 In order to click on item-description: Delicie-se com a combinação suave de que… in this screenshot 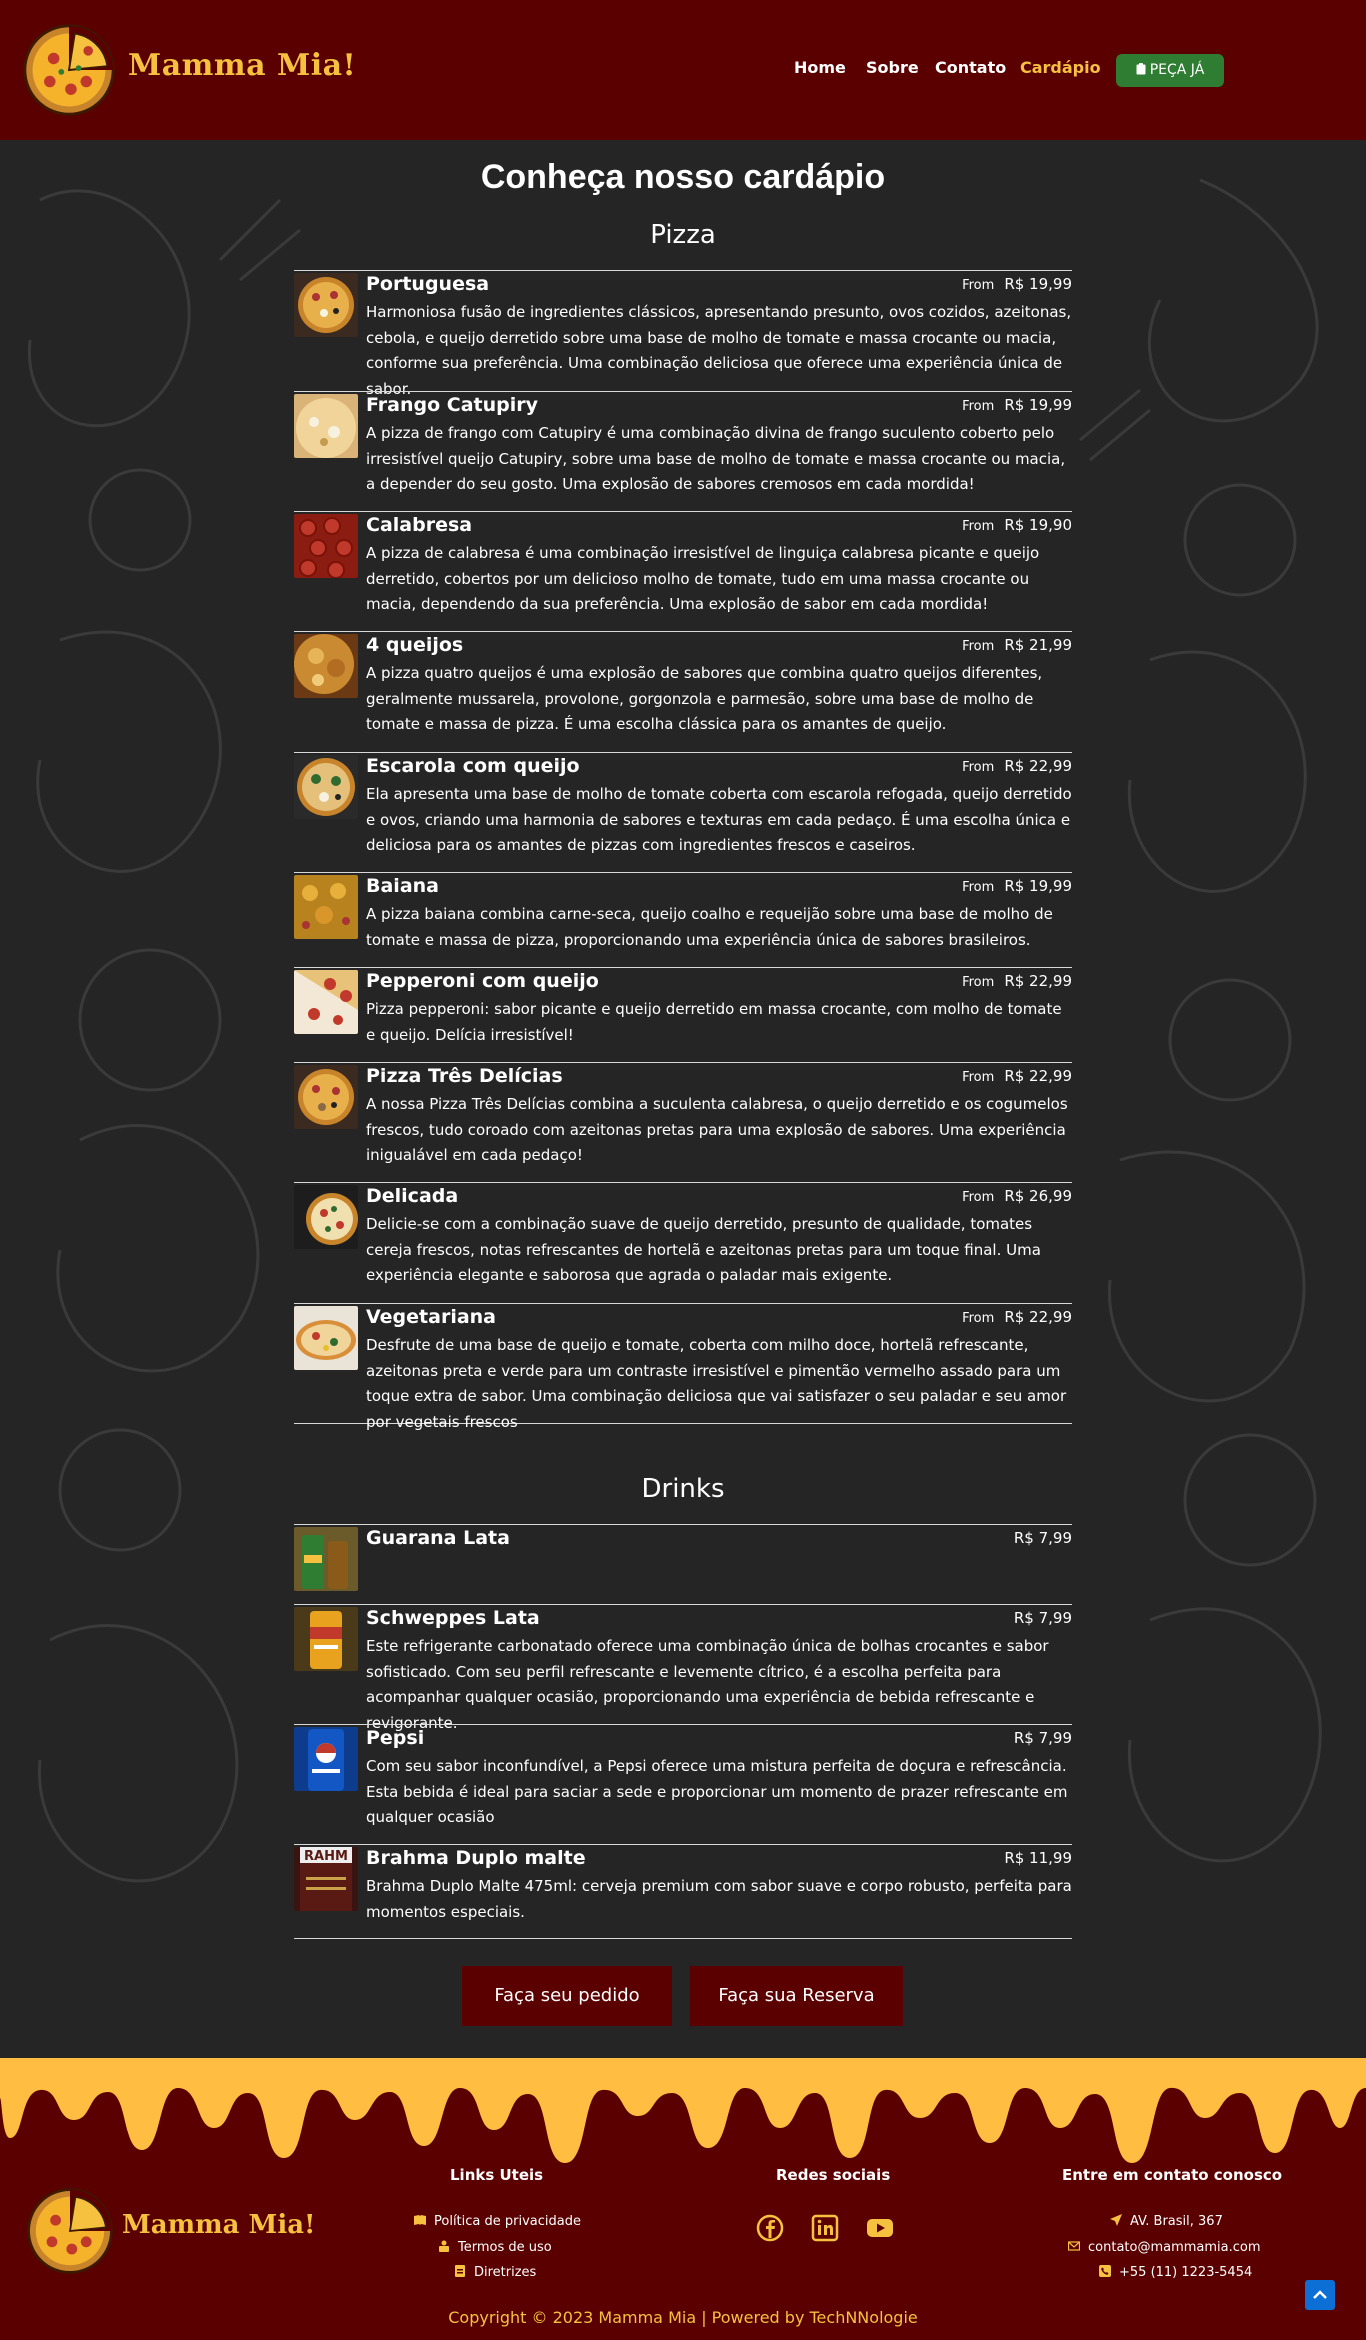, I will do `click(703, 1249)`.